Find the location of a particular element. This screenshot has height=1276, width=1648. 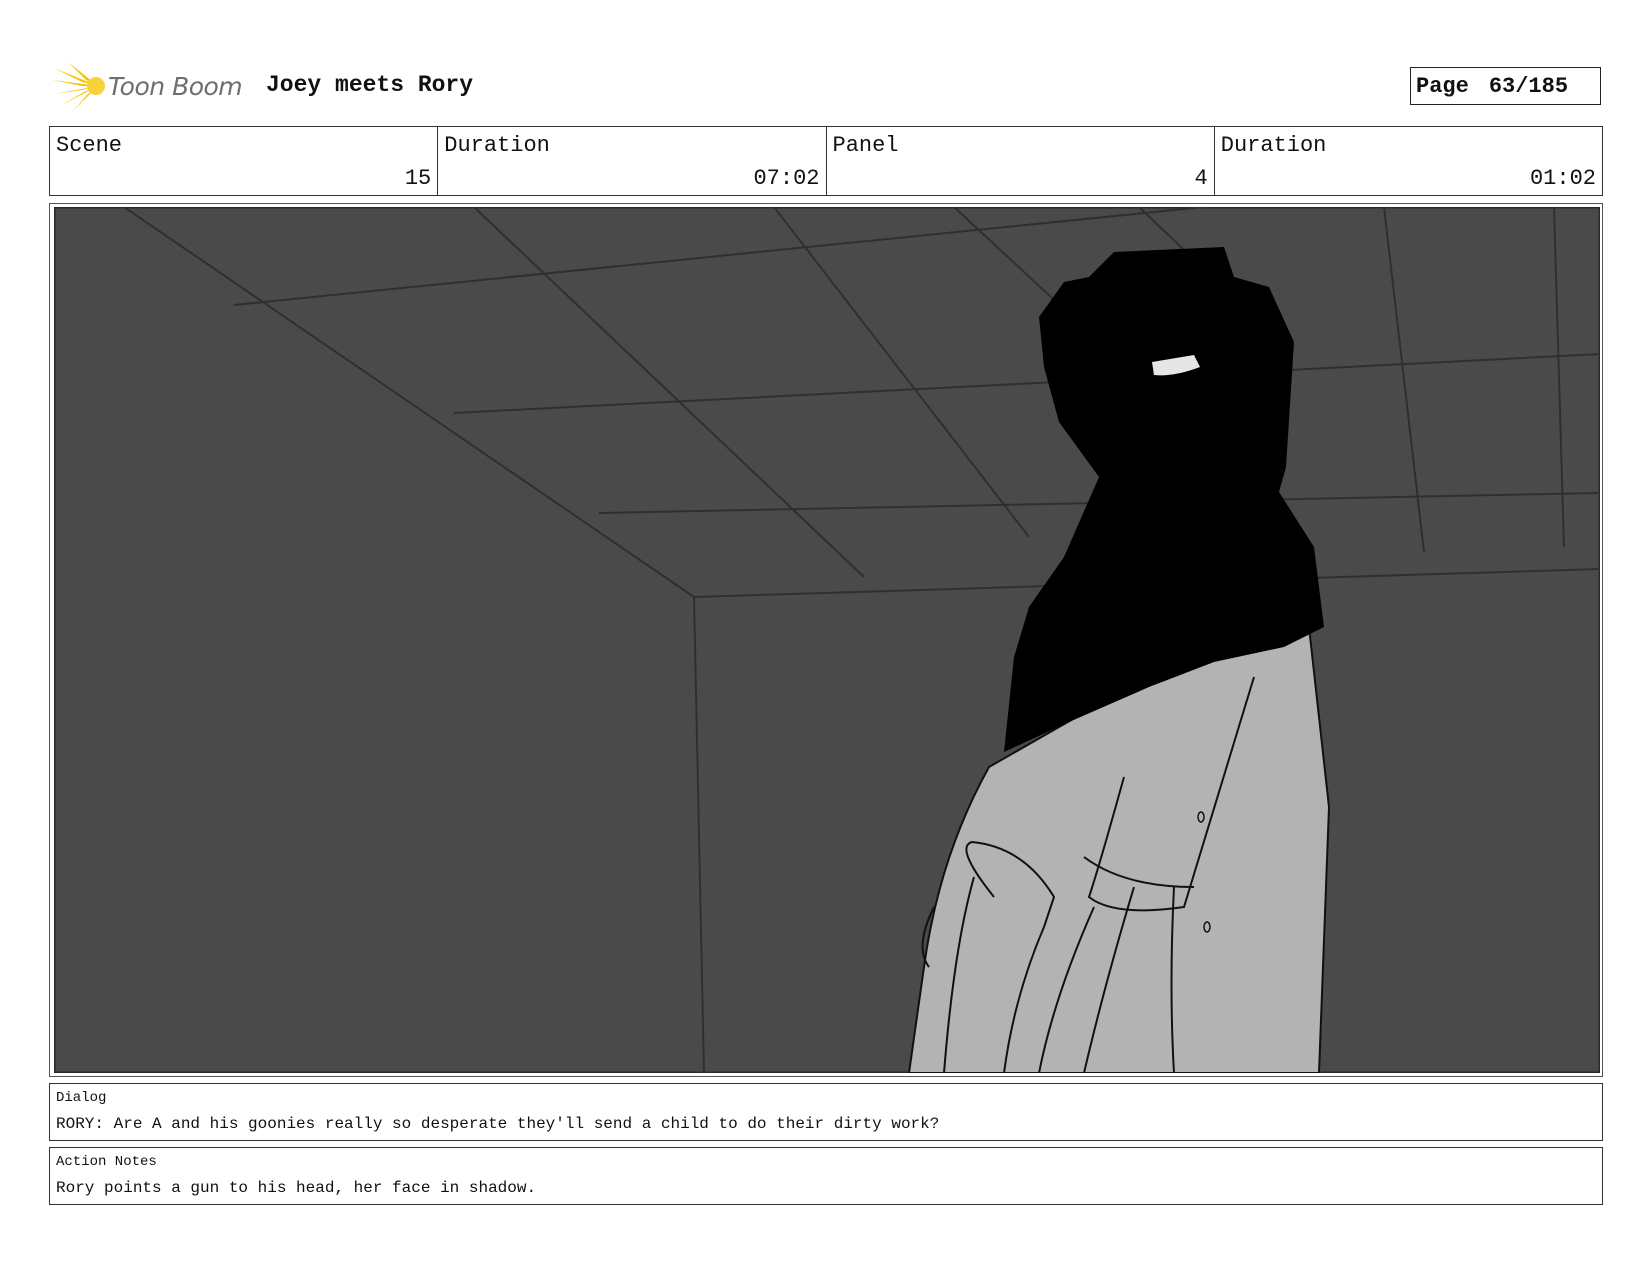

panel-label: Panel is located at coordinates (865, 145).